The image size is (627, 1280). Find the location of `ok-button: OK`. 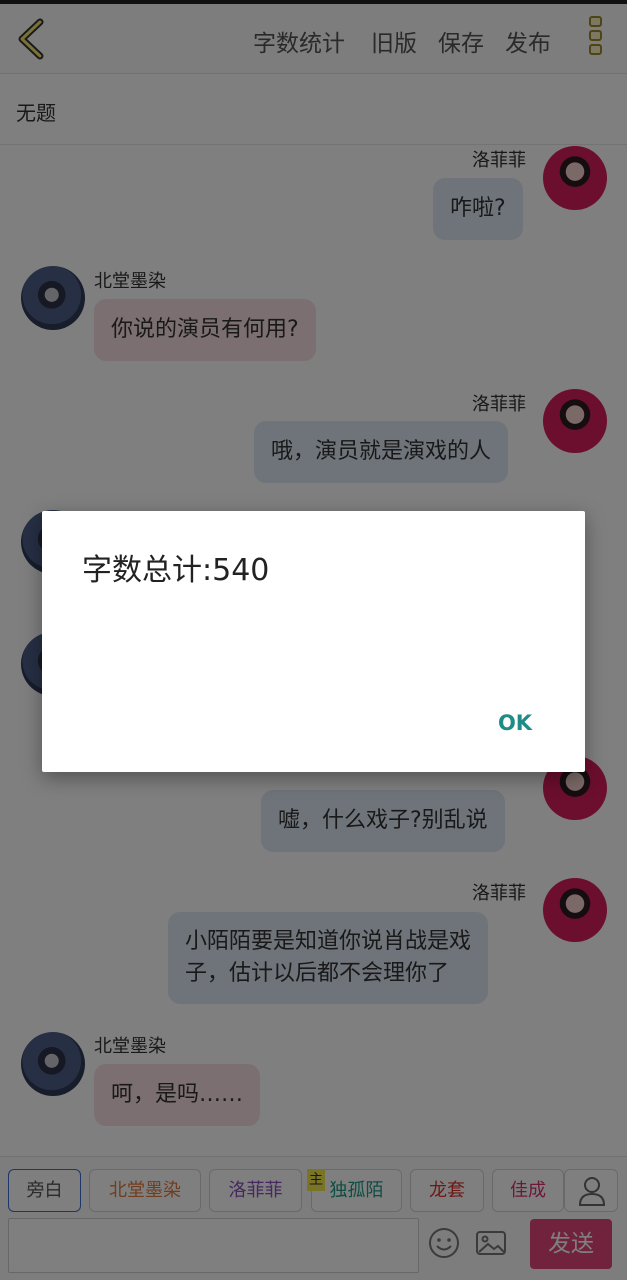

ok-button: OK is located at coordinates (515, 723).